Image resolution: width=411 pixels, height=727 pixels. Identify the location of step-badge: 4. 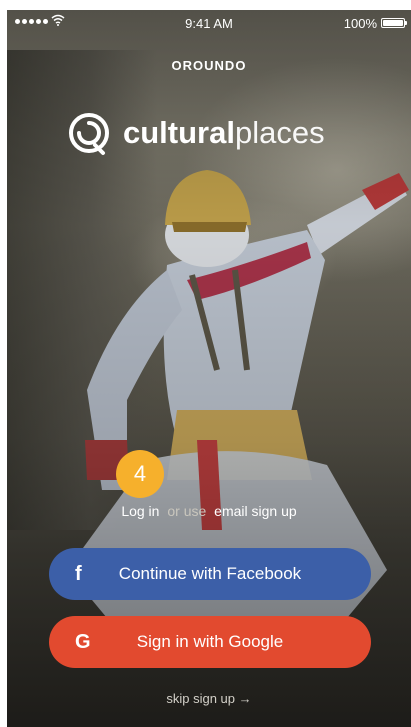
(140, 474).